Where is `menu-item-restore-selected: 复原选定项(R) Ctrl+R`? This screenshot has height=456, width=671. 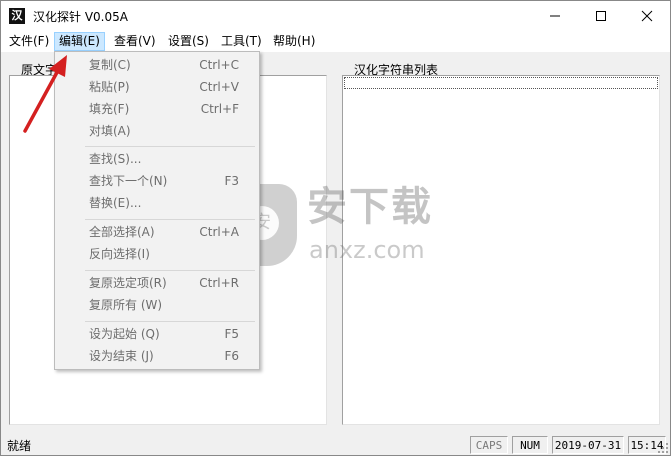 menu-item-restore-selected: 复原选定项(R) Ctrl+R is located at coordinates (157, 283).